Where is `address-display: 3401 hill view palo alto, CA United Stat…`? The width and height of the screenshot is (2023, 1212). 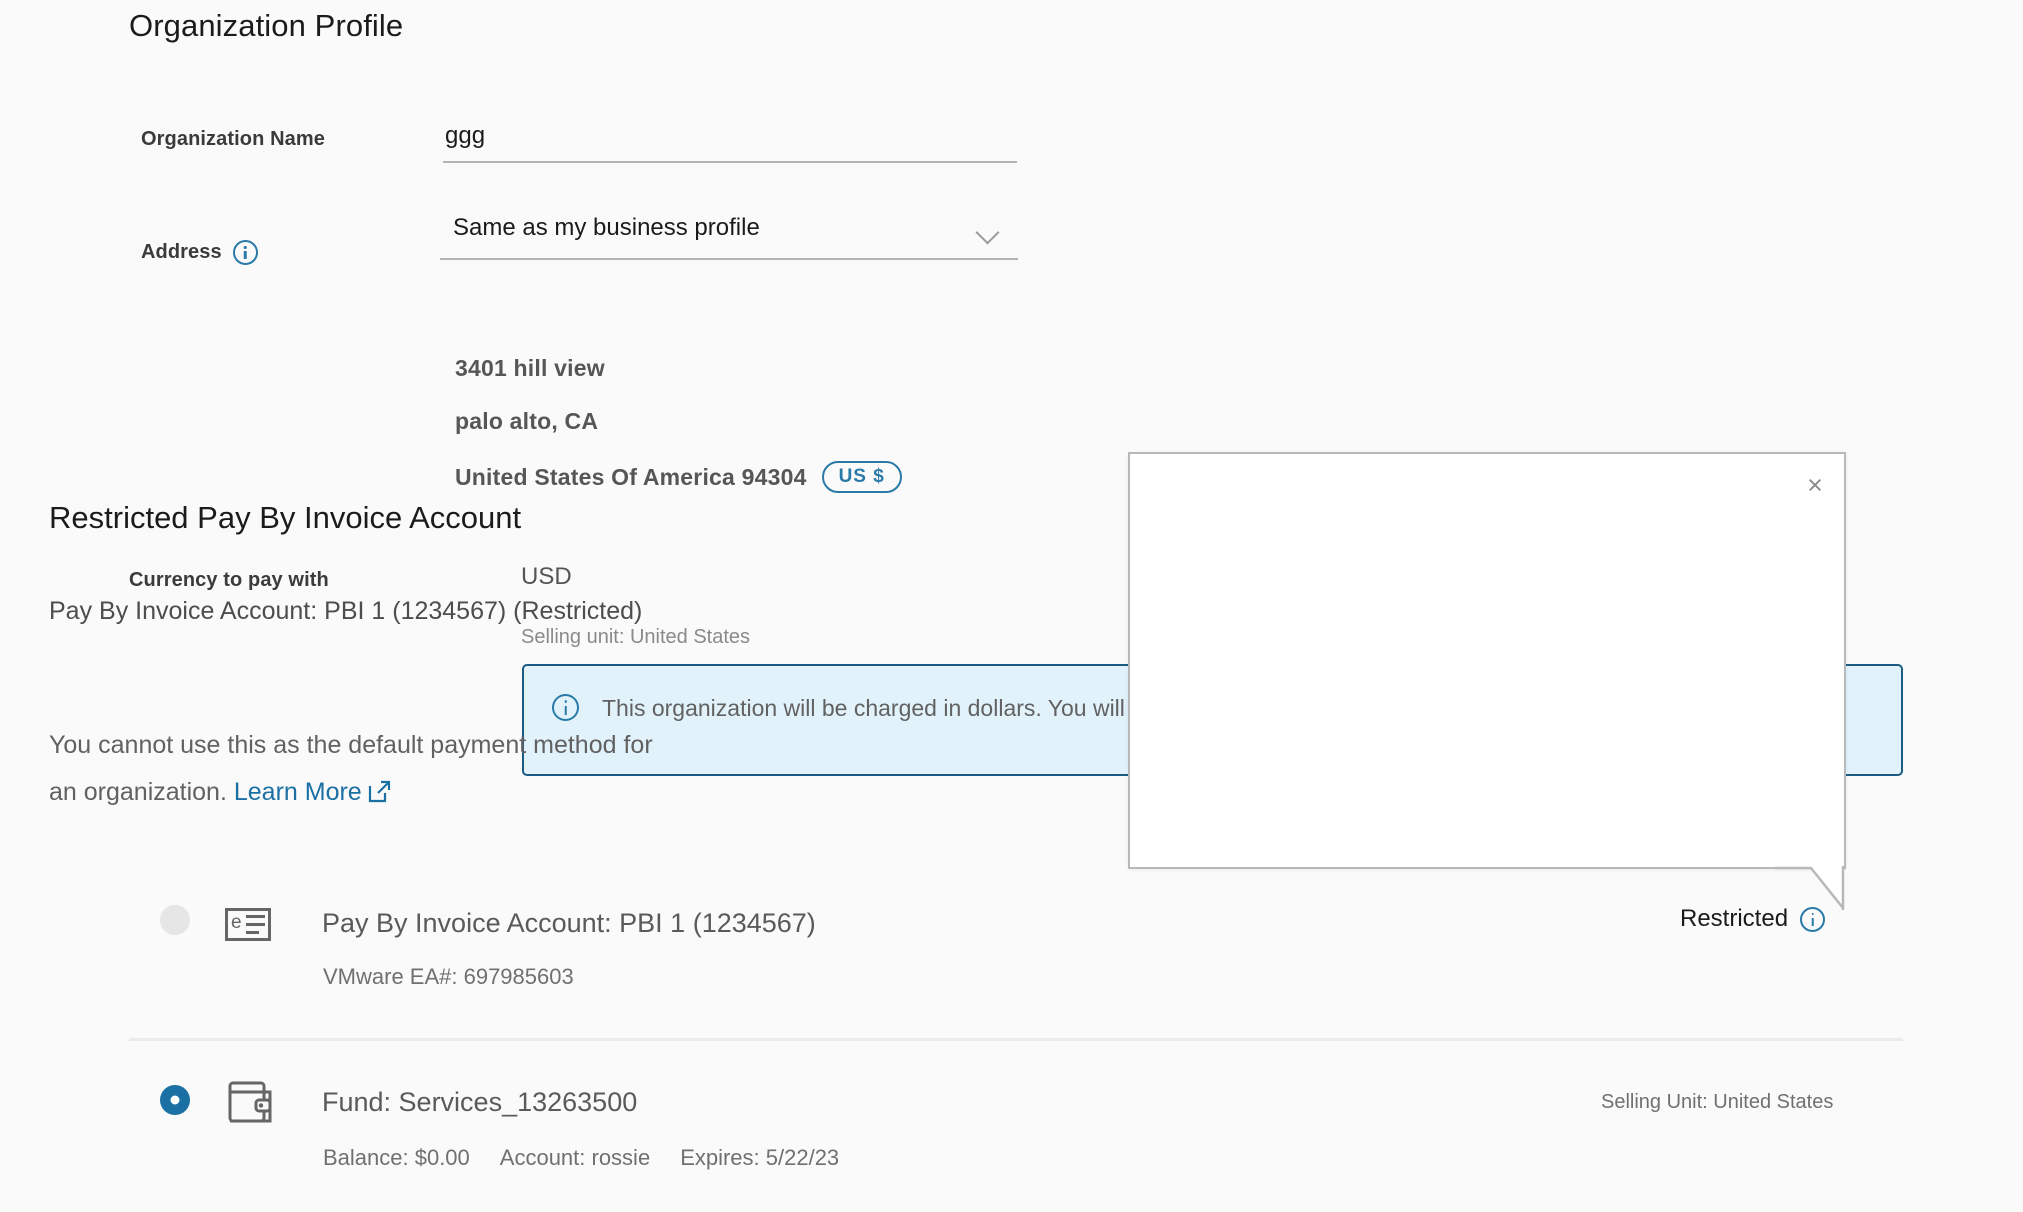 address-display: 3401 hill view palo alto, CA United Stat… is located at coordinates (678, 437).